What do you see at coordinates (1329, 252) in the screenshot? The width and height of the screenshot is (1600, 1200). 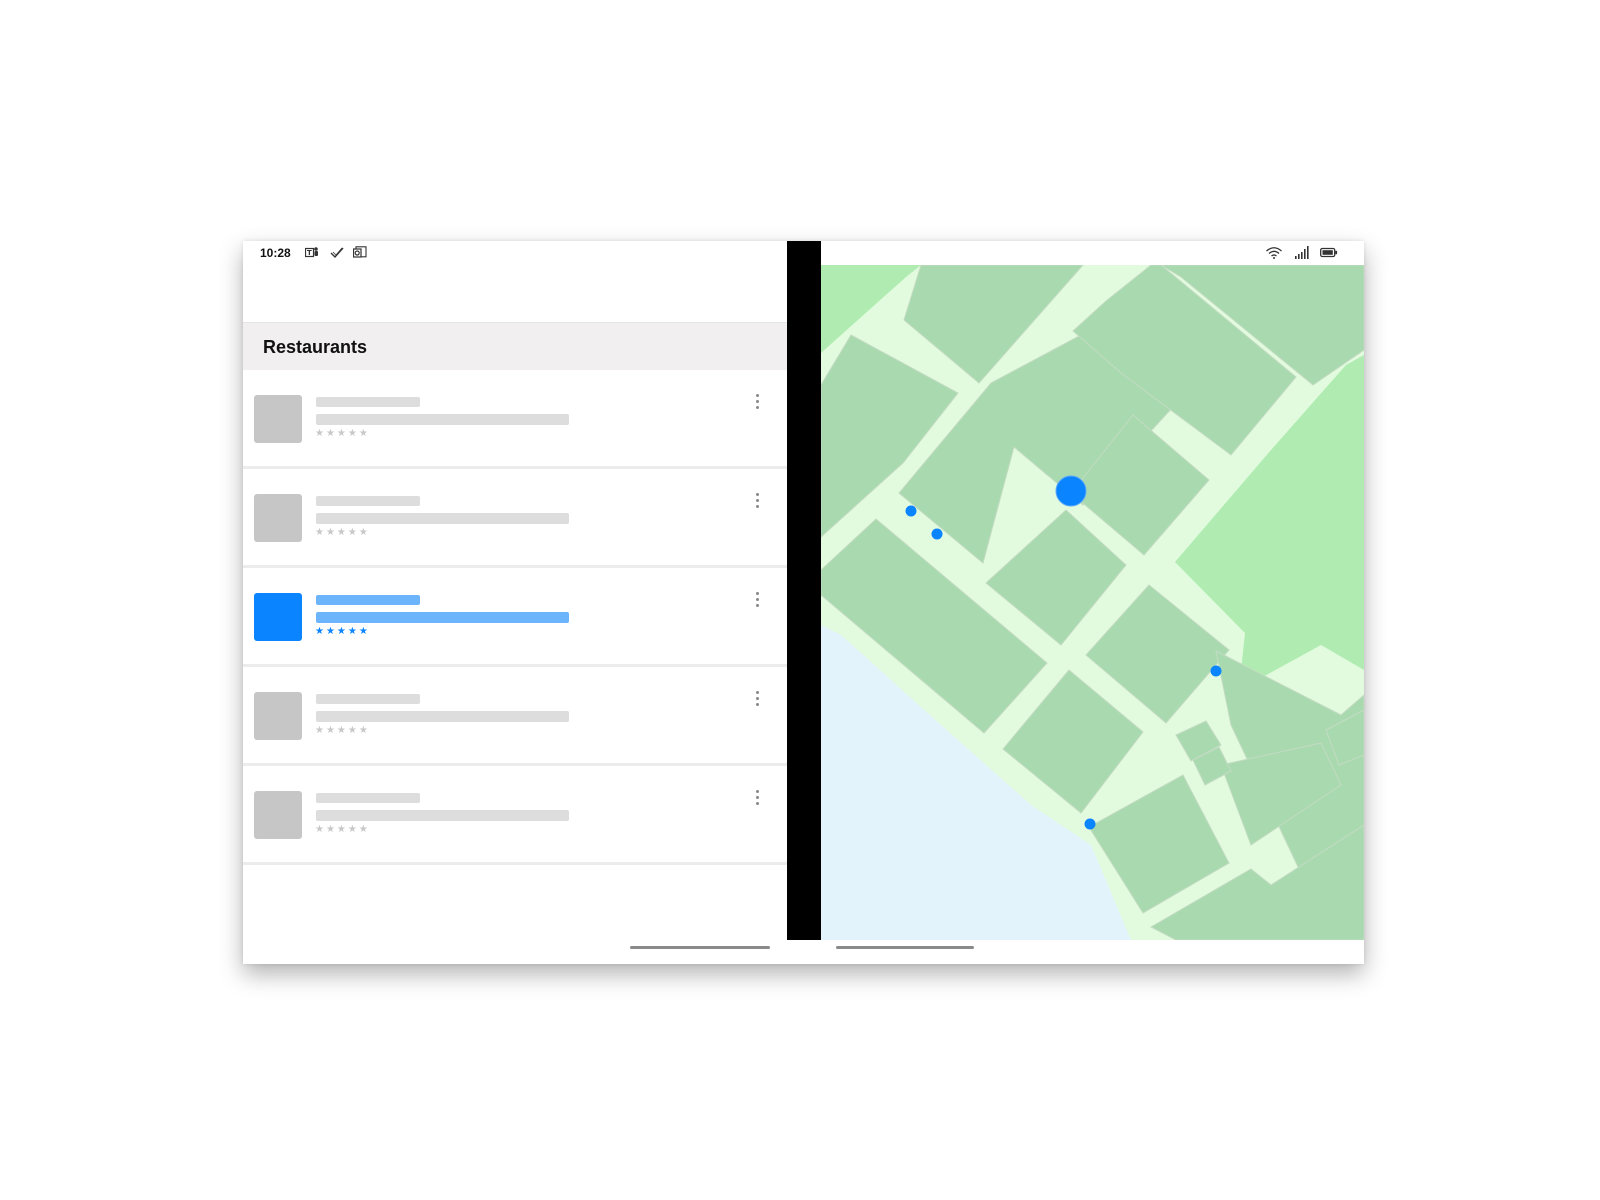 I see `battery-icon` at bounding box center [1329, 252].